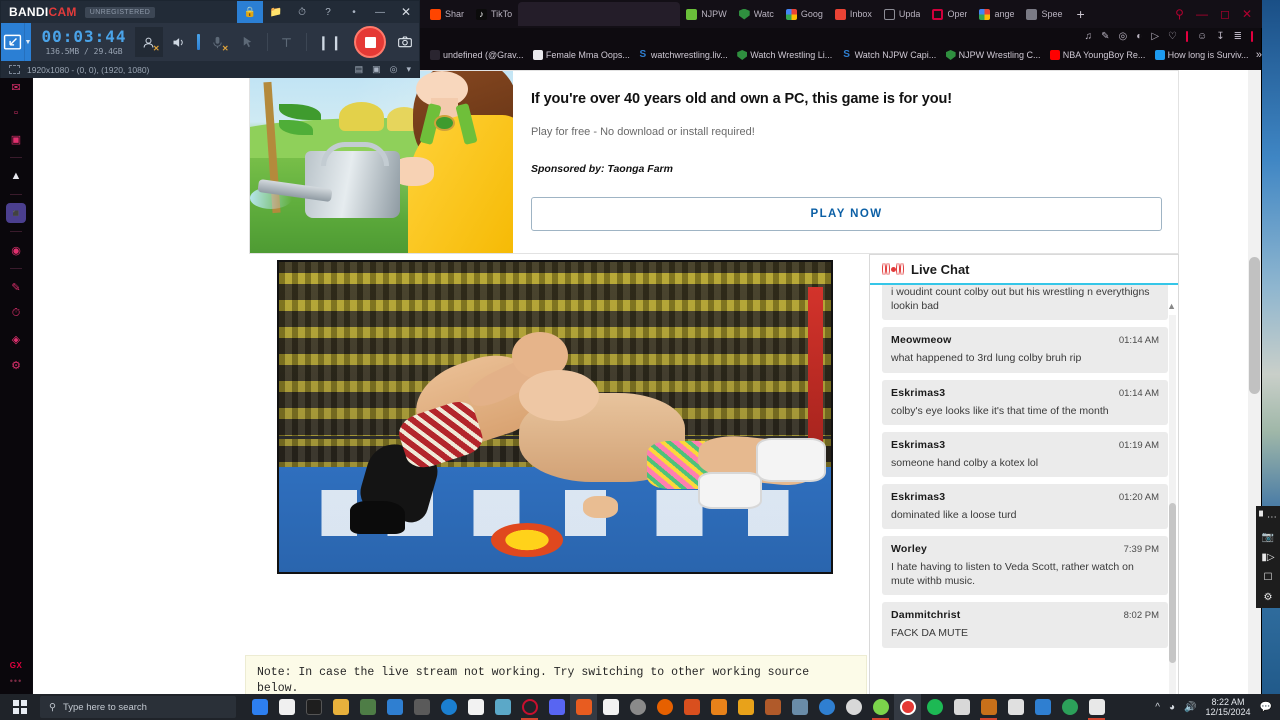  I want to click on mouse-click-effect-icon, so click(248, 42).